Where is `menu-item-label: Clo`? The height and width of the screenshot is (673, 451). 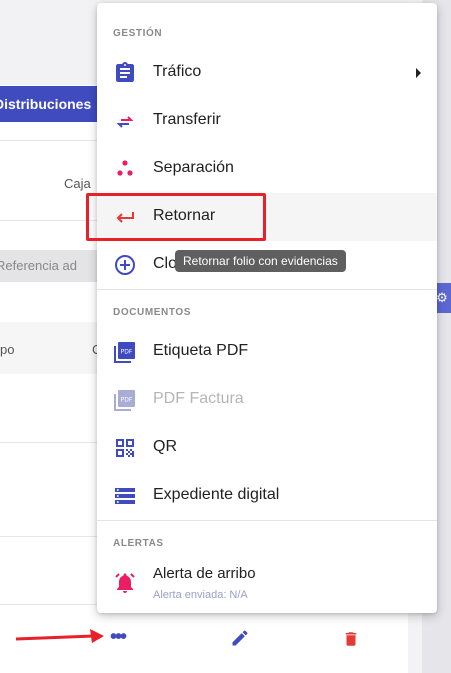
menu-item-label: Clo is located at coordinates (165, 263).